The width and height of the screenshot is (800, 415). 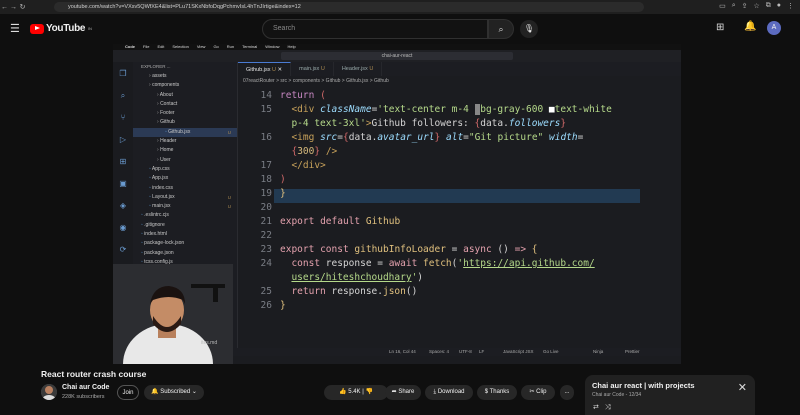 What do you see at coordinates (643, 385) in the screenshot?
I see `playlist-title: Chai aur react | with projects` at bounding box center [643, 385].